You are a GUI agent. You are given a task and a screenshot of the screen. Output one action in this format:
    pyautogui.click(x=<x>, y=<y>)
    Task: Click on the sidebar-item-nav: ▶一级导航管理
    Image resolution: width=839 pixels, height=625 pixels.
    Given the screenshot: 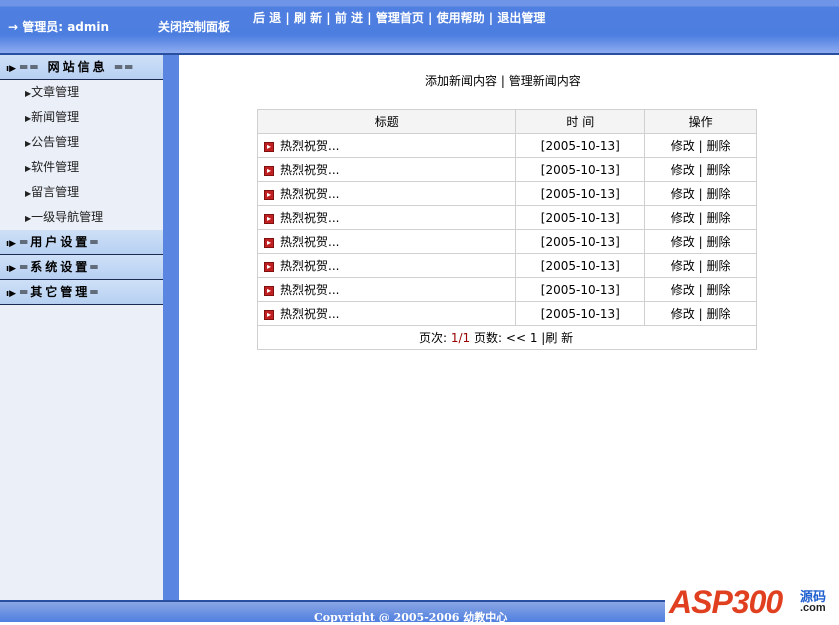 What is the action you would take?
    pyautogui.click(x=81, y=217)
    